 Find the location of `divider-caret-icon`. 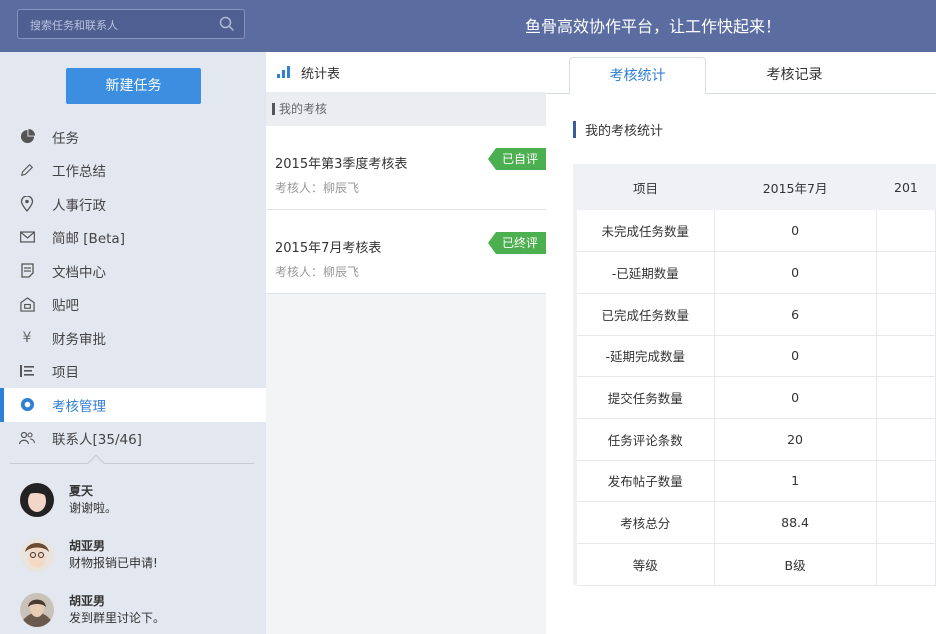

divider-caret-icon is located at coordinates (96, 463).